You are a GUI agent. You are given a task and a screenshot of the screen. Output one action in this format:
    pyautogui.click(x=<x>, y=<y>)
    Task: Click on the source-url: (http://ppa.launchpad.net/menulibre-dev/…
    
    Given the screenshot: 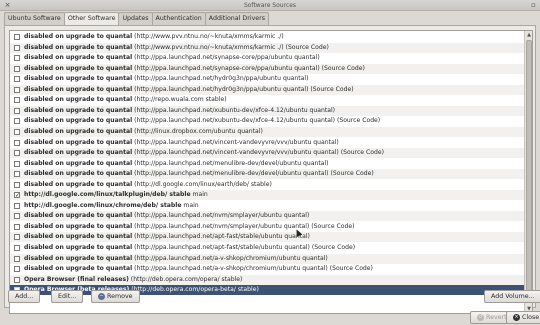 What is the action you would take?
    pyautogui.click(x=230, y=163)
    